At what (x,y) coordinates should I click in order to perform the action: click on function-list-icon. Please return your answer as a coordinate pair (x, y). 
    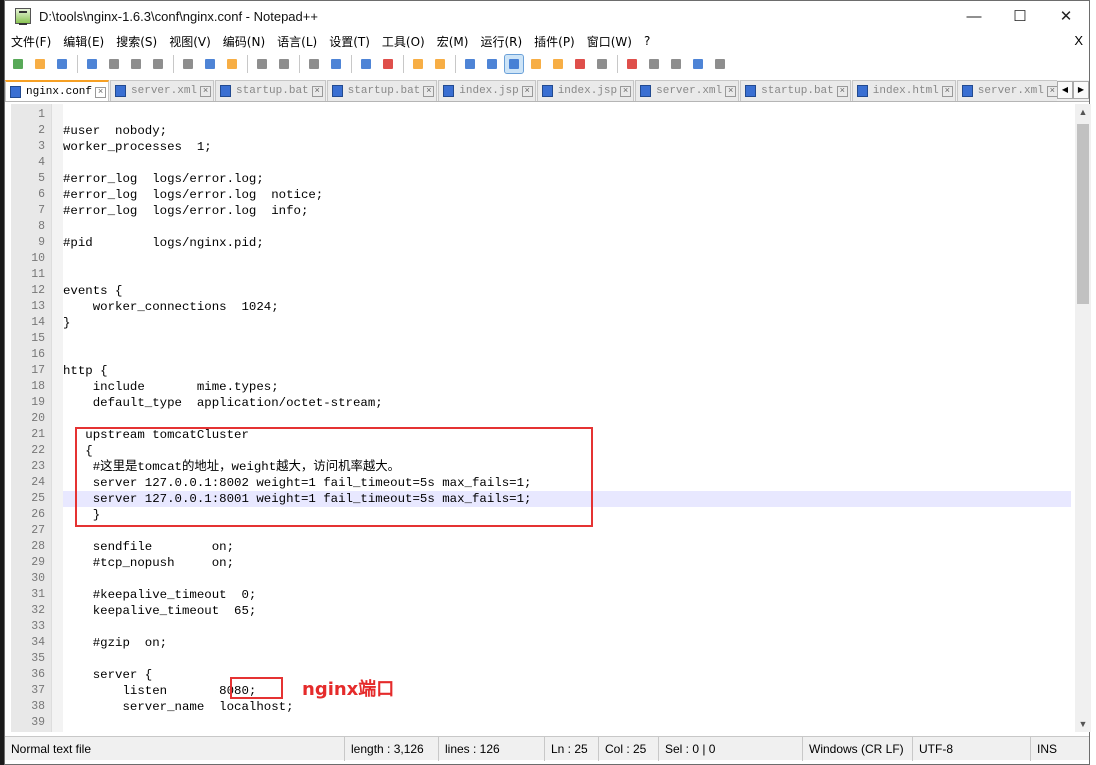
    Looking at the image, I should click on (558, 64).